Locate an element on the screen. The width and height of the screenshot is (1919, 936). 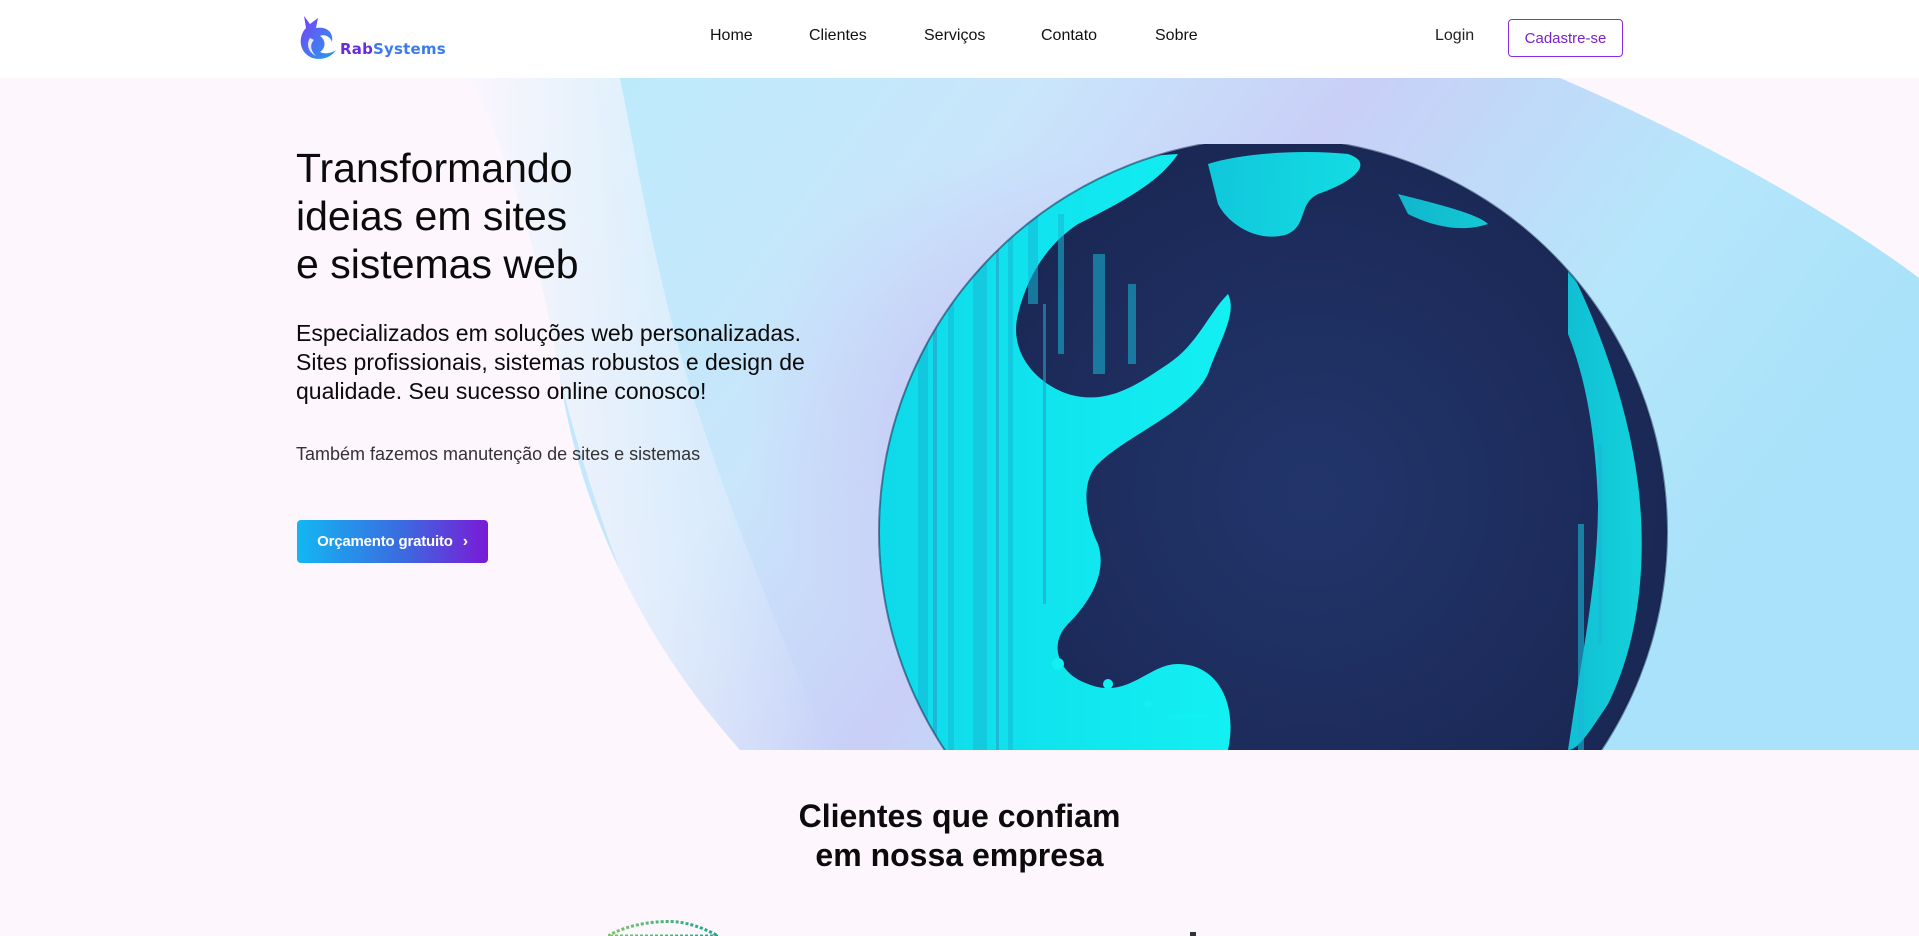
brand-name: RabSystems is located at coordinates (393, 49).